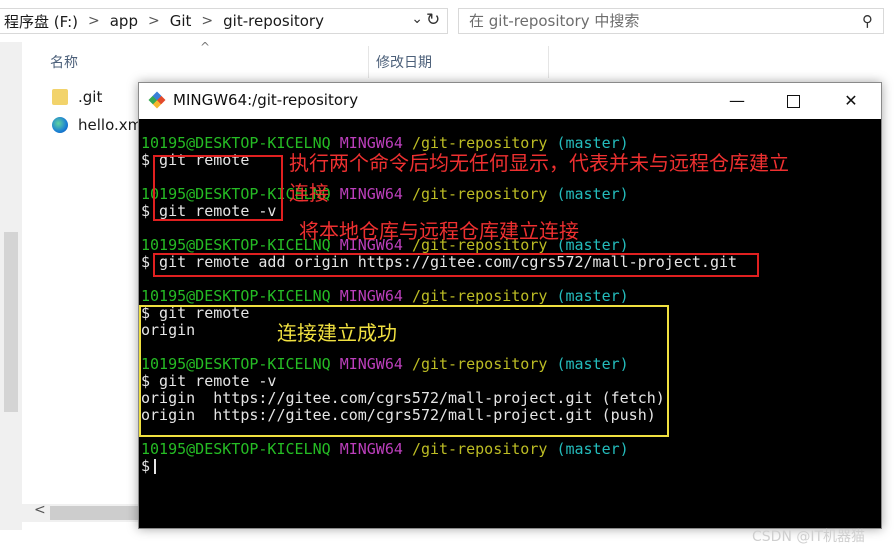 The width and height of the screenshot is (895, 553). I want to click on command-line: $, so click(149, 466).